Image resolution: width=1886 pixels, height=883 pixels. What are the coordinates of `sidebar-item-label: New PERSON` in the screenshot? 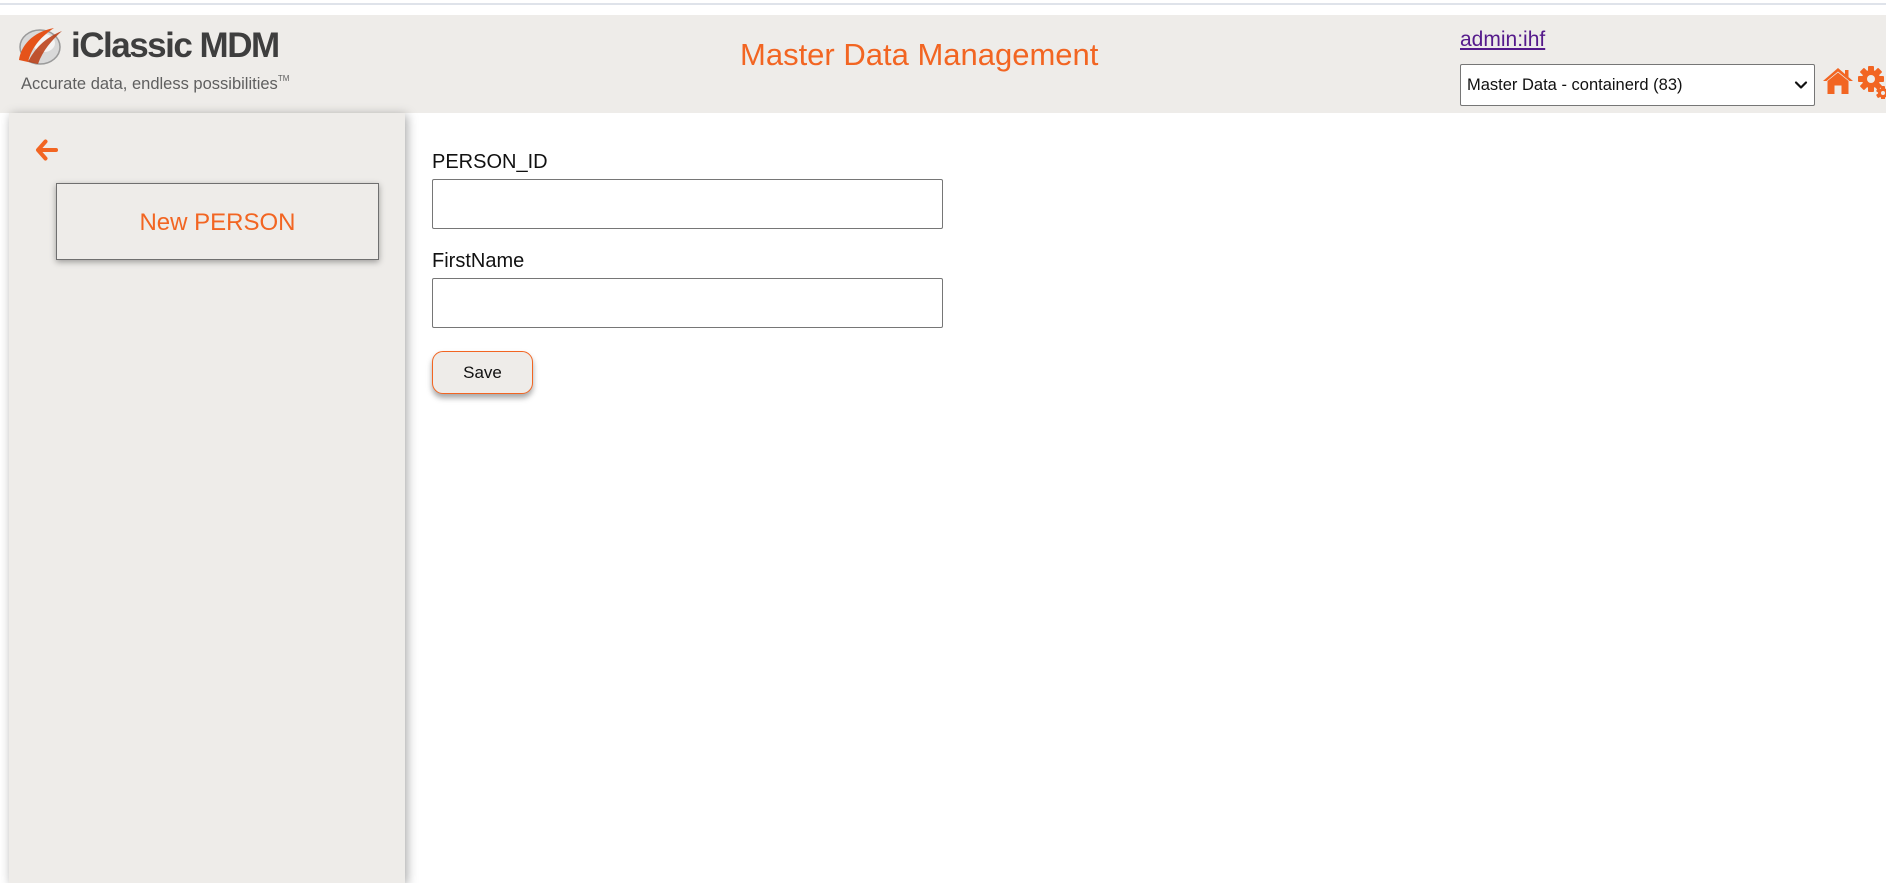 It's located at (217, 222).